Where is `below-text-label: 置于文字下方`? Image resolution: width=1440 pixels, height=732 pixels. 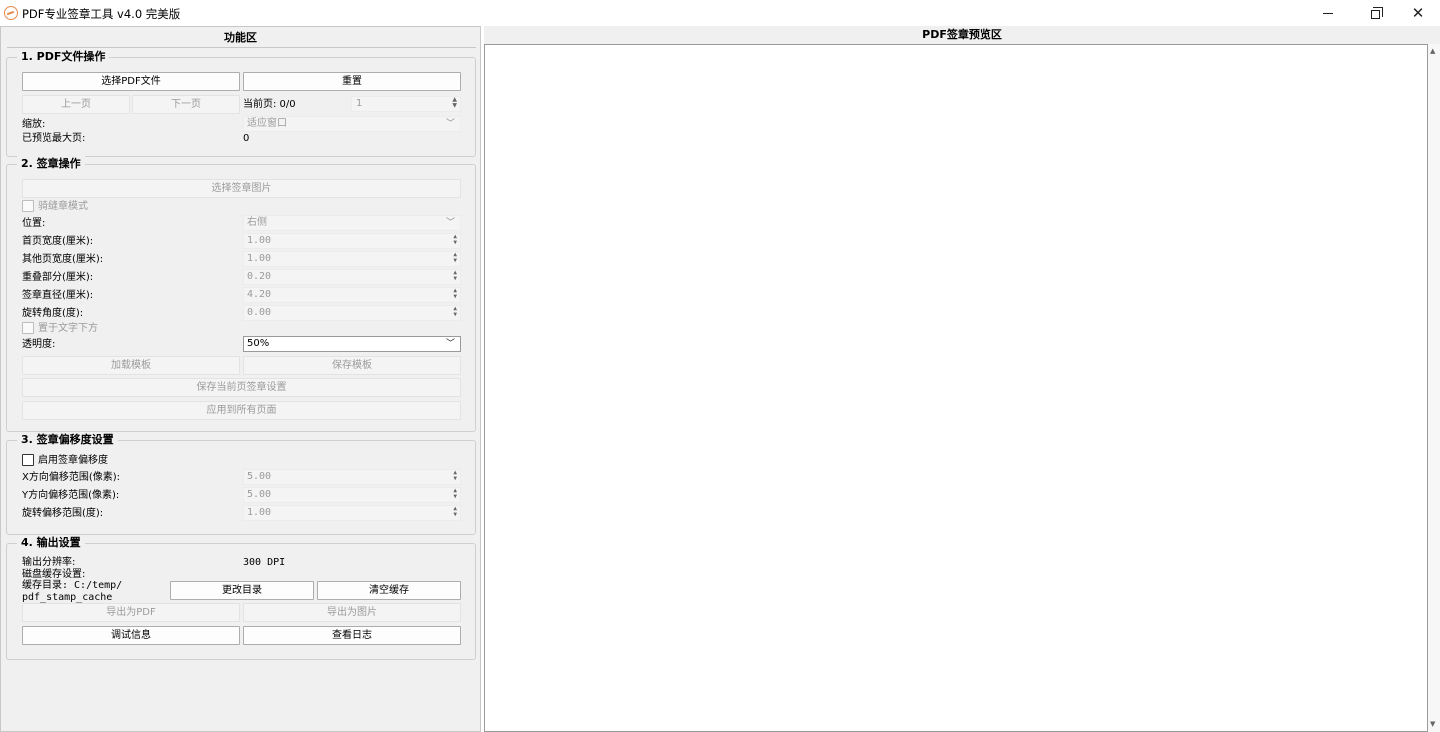 below-text-label: 置于文字下方 is located at coordinates (68, 328).